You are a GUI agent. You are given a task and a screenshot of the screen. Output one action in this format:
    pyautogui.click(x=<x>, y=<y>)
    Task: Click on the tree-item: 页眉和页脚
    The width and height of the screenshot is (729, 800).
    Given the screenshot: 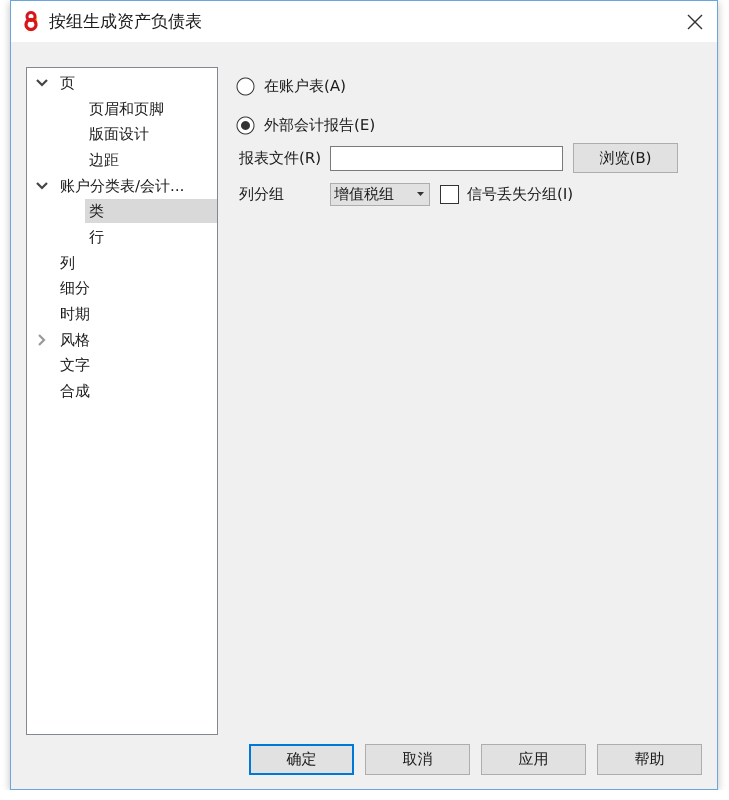 What is the action you would take?
    pyautogui.click(x=126, y=108)
    